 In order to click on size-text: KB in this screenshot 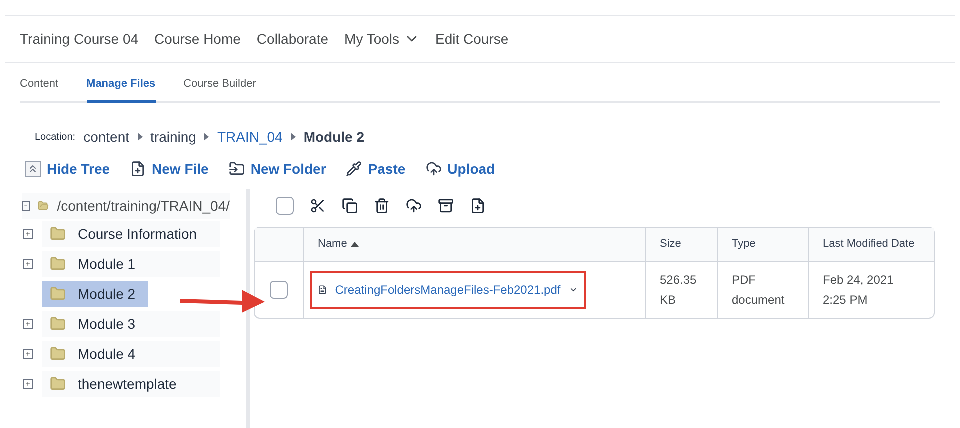, I will do `click(669, 300)`.